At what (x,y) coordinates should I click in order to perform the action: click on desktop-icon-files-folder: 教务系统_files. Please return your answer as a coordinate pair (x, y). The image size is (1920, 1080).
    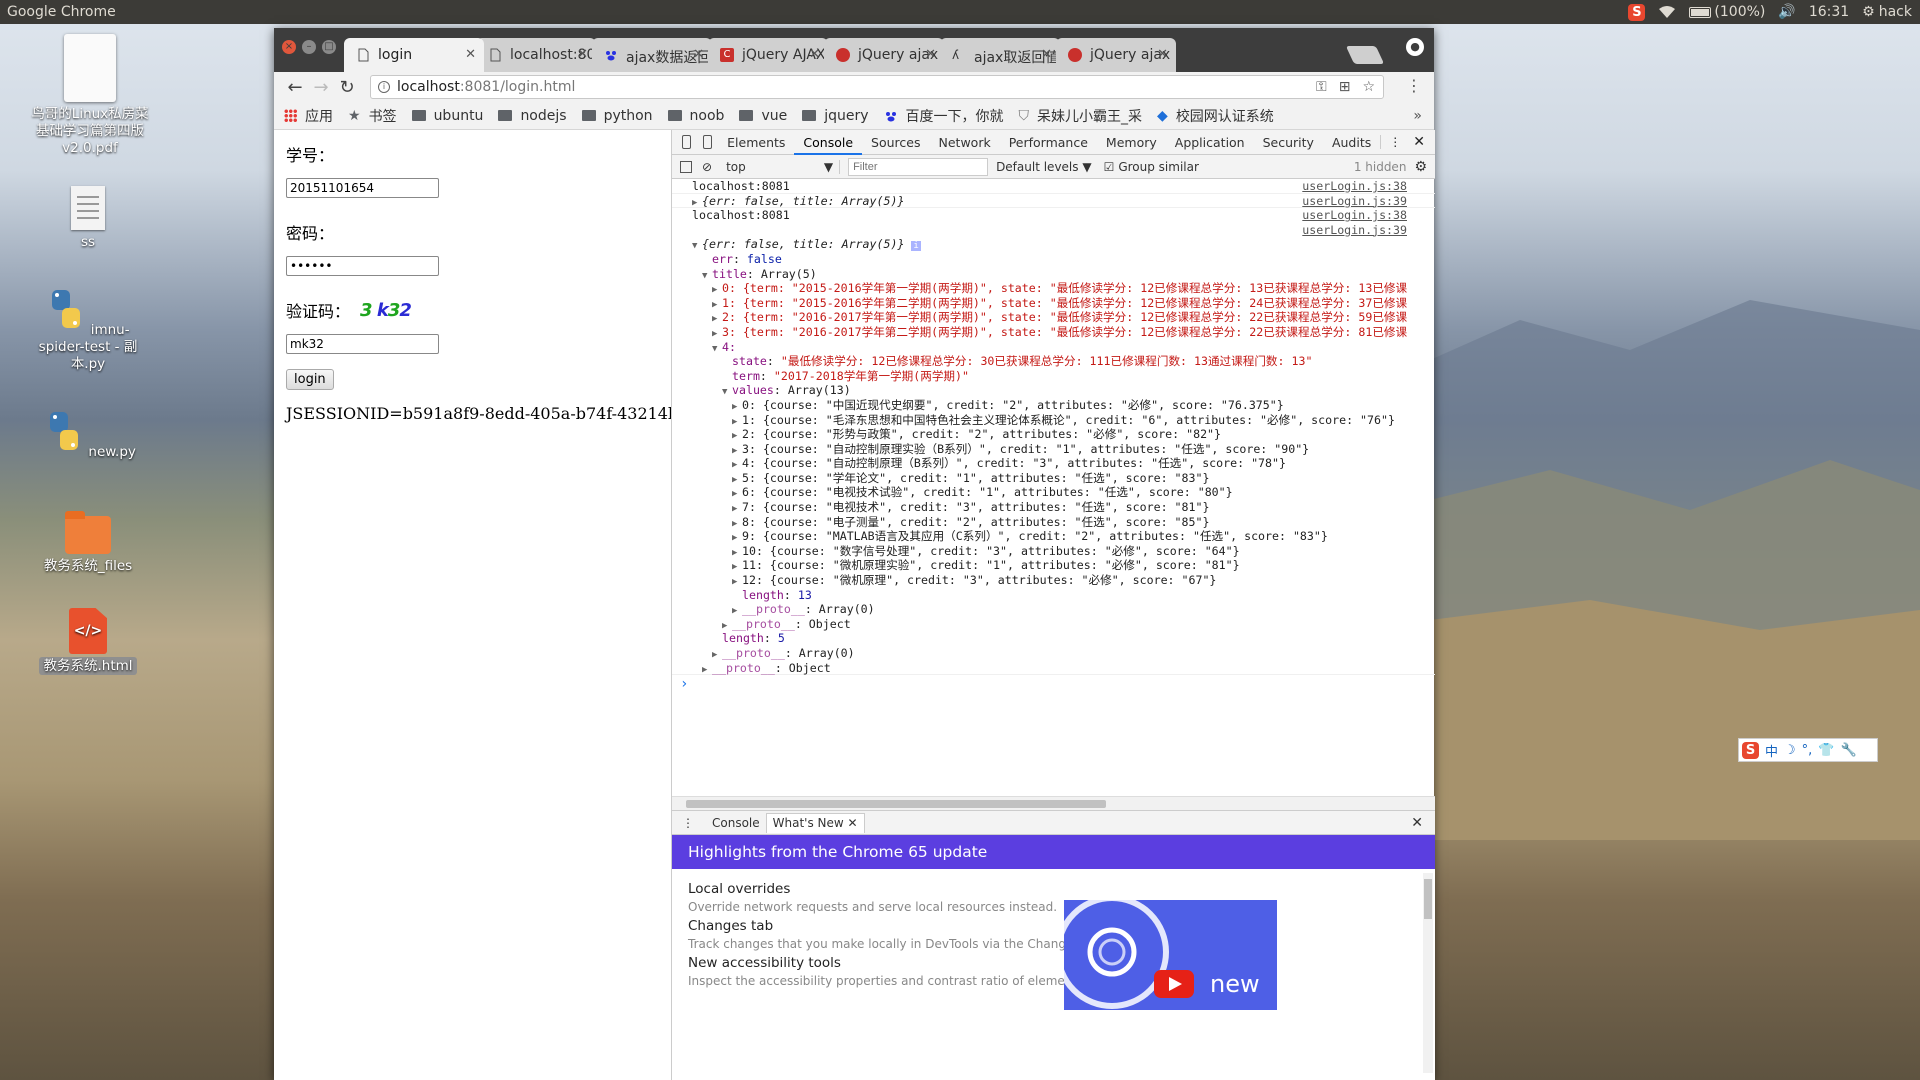
    Looking at the image, I should click on (88, 543).